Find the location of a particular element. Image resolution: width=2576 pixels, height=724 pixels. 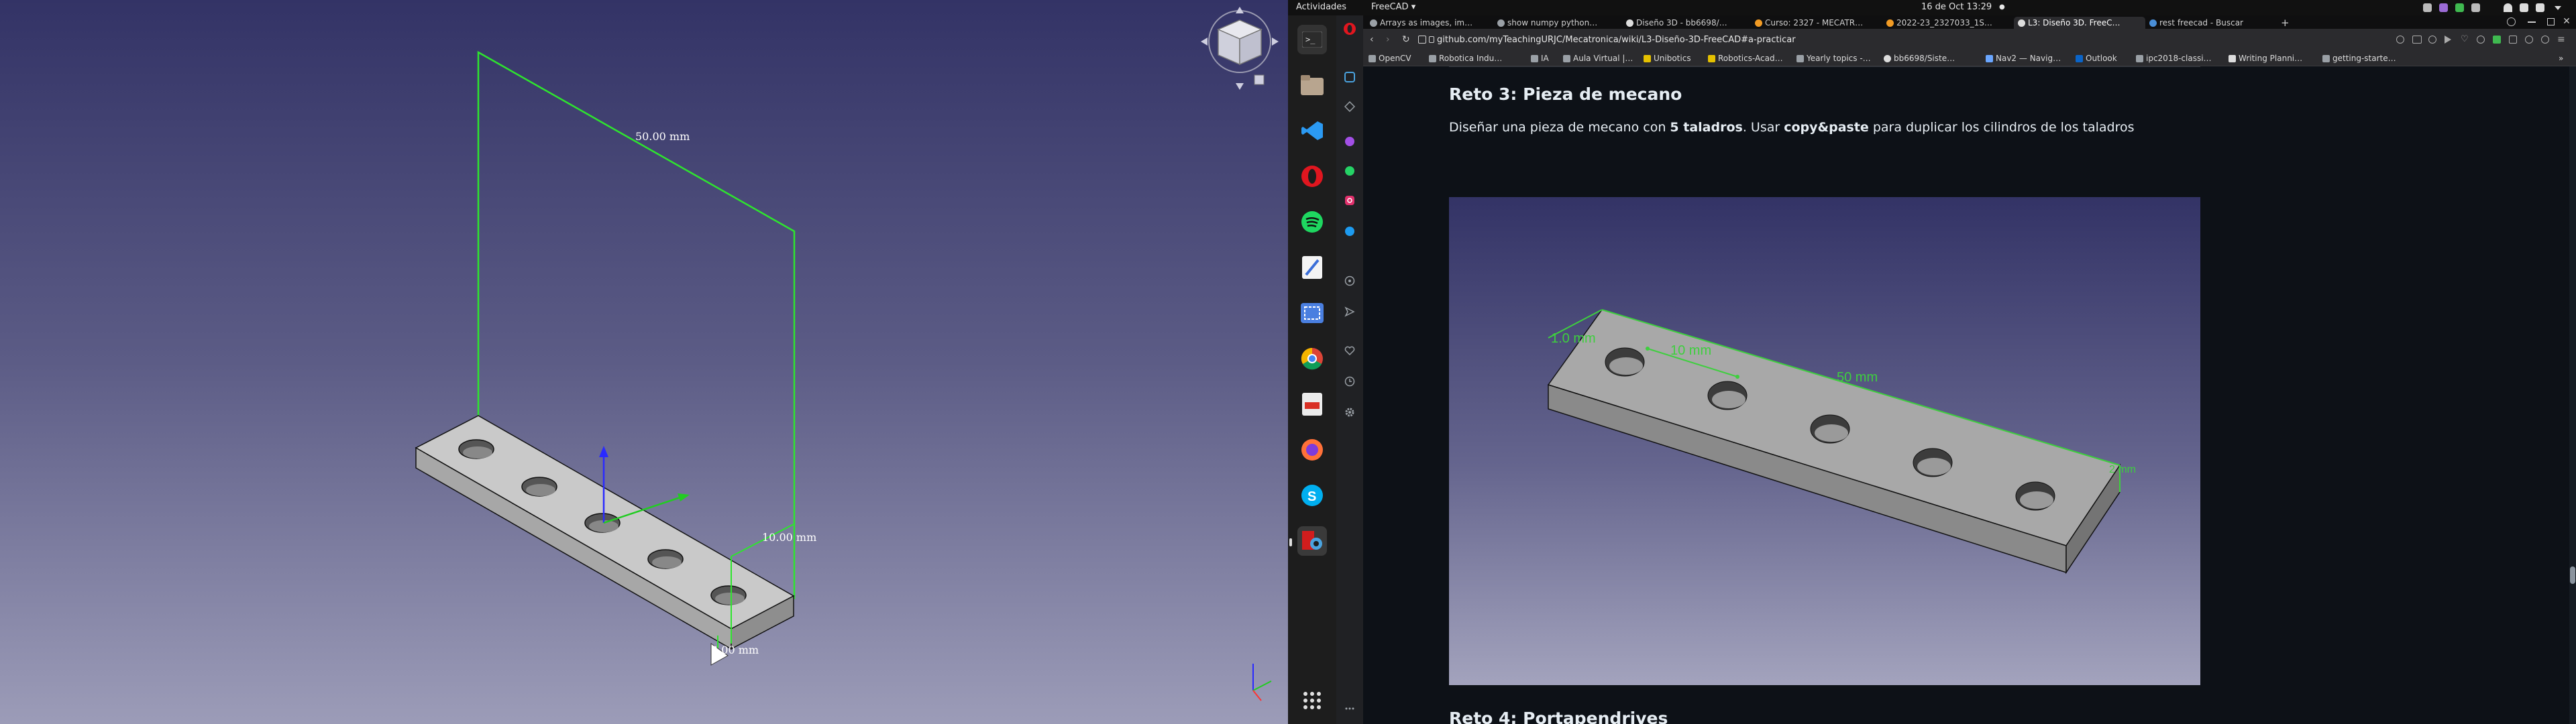

tab-search-icon is located at coordinates (2511, 21).